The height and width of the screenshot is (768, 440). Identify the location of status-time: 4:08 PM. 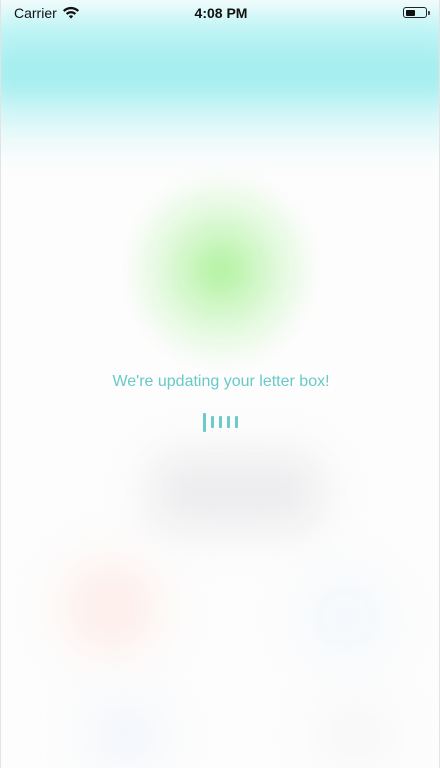
(221, 13).